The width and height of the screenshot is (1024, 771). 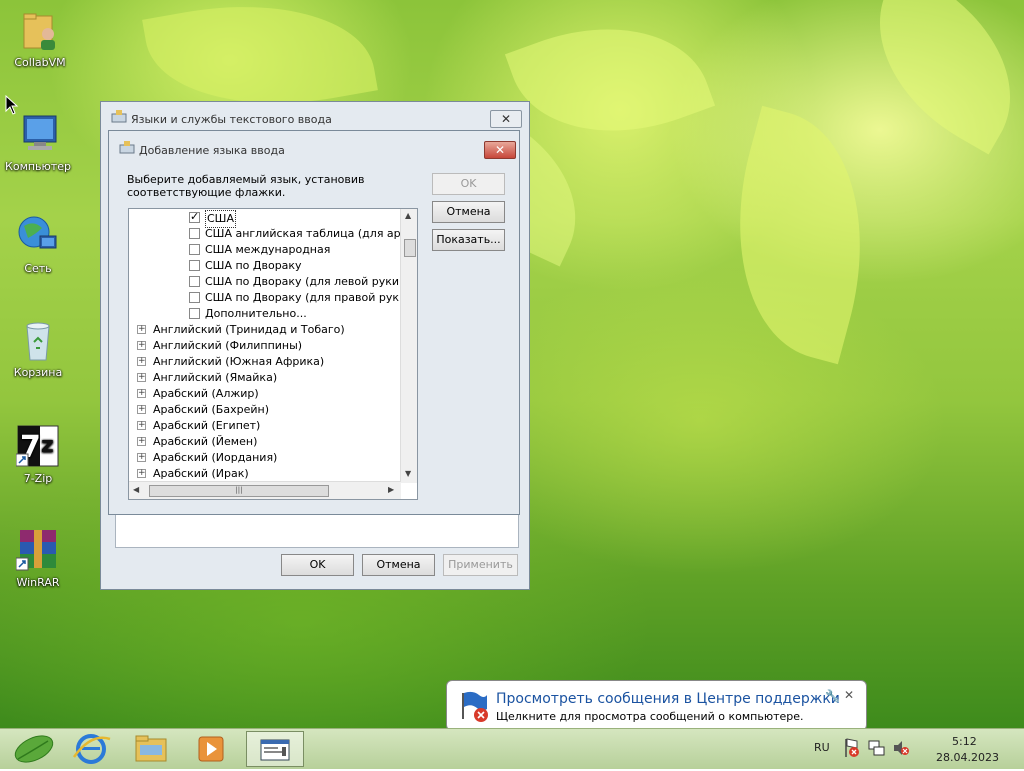 I want to click on leaf-start-icon, so click(x=34, y=749).